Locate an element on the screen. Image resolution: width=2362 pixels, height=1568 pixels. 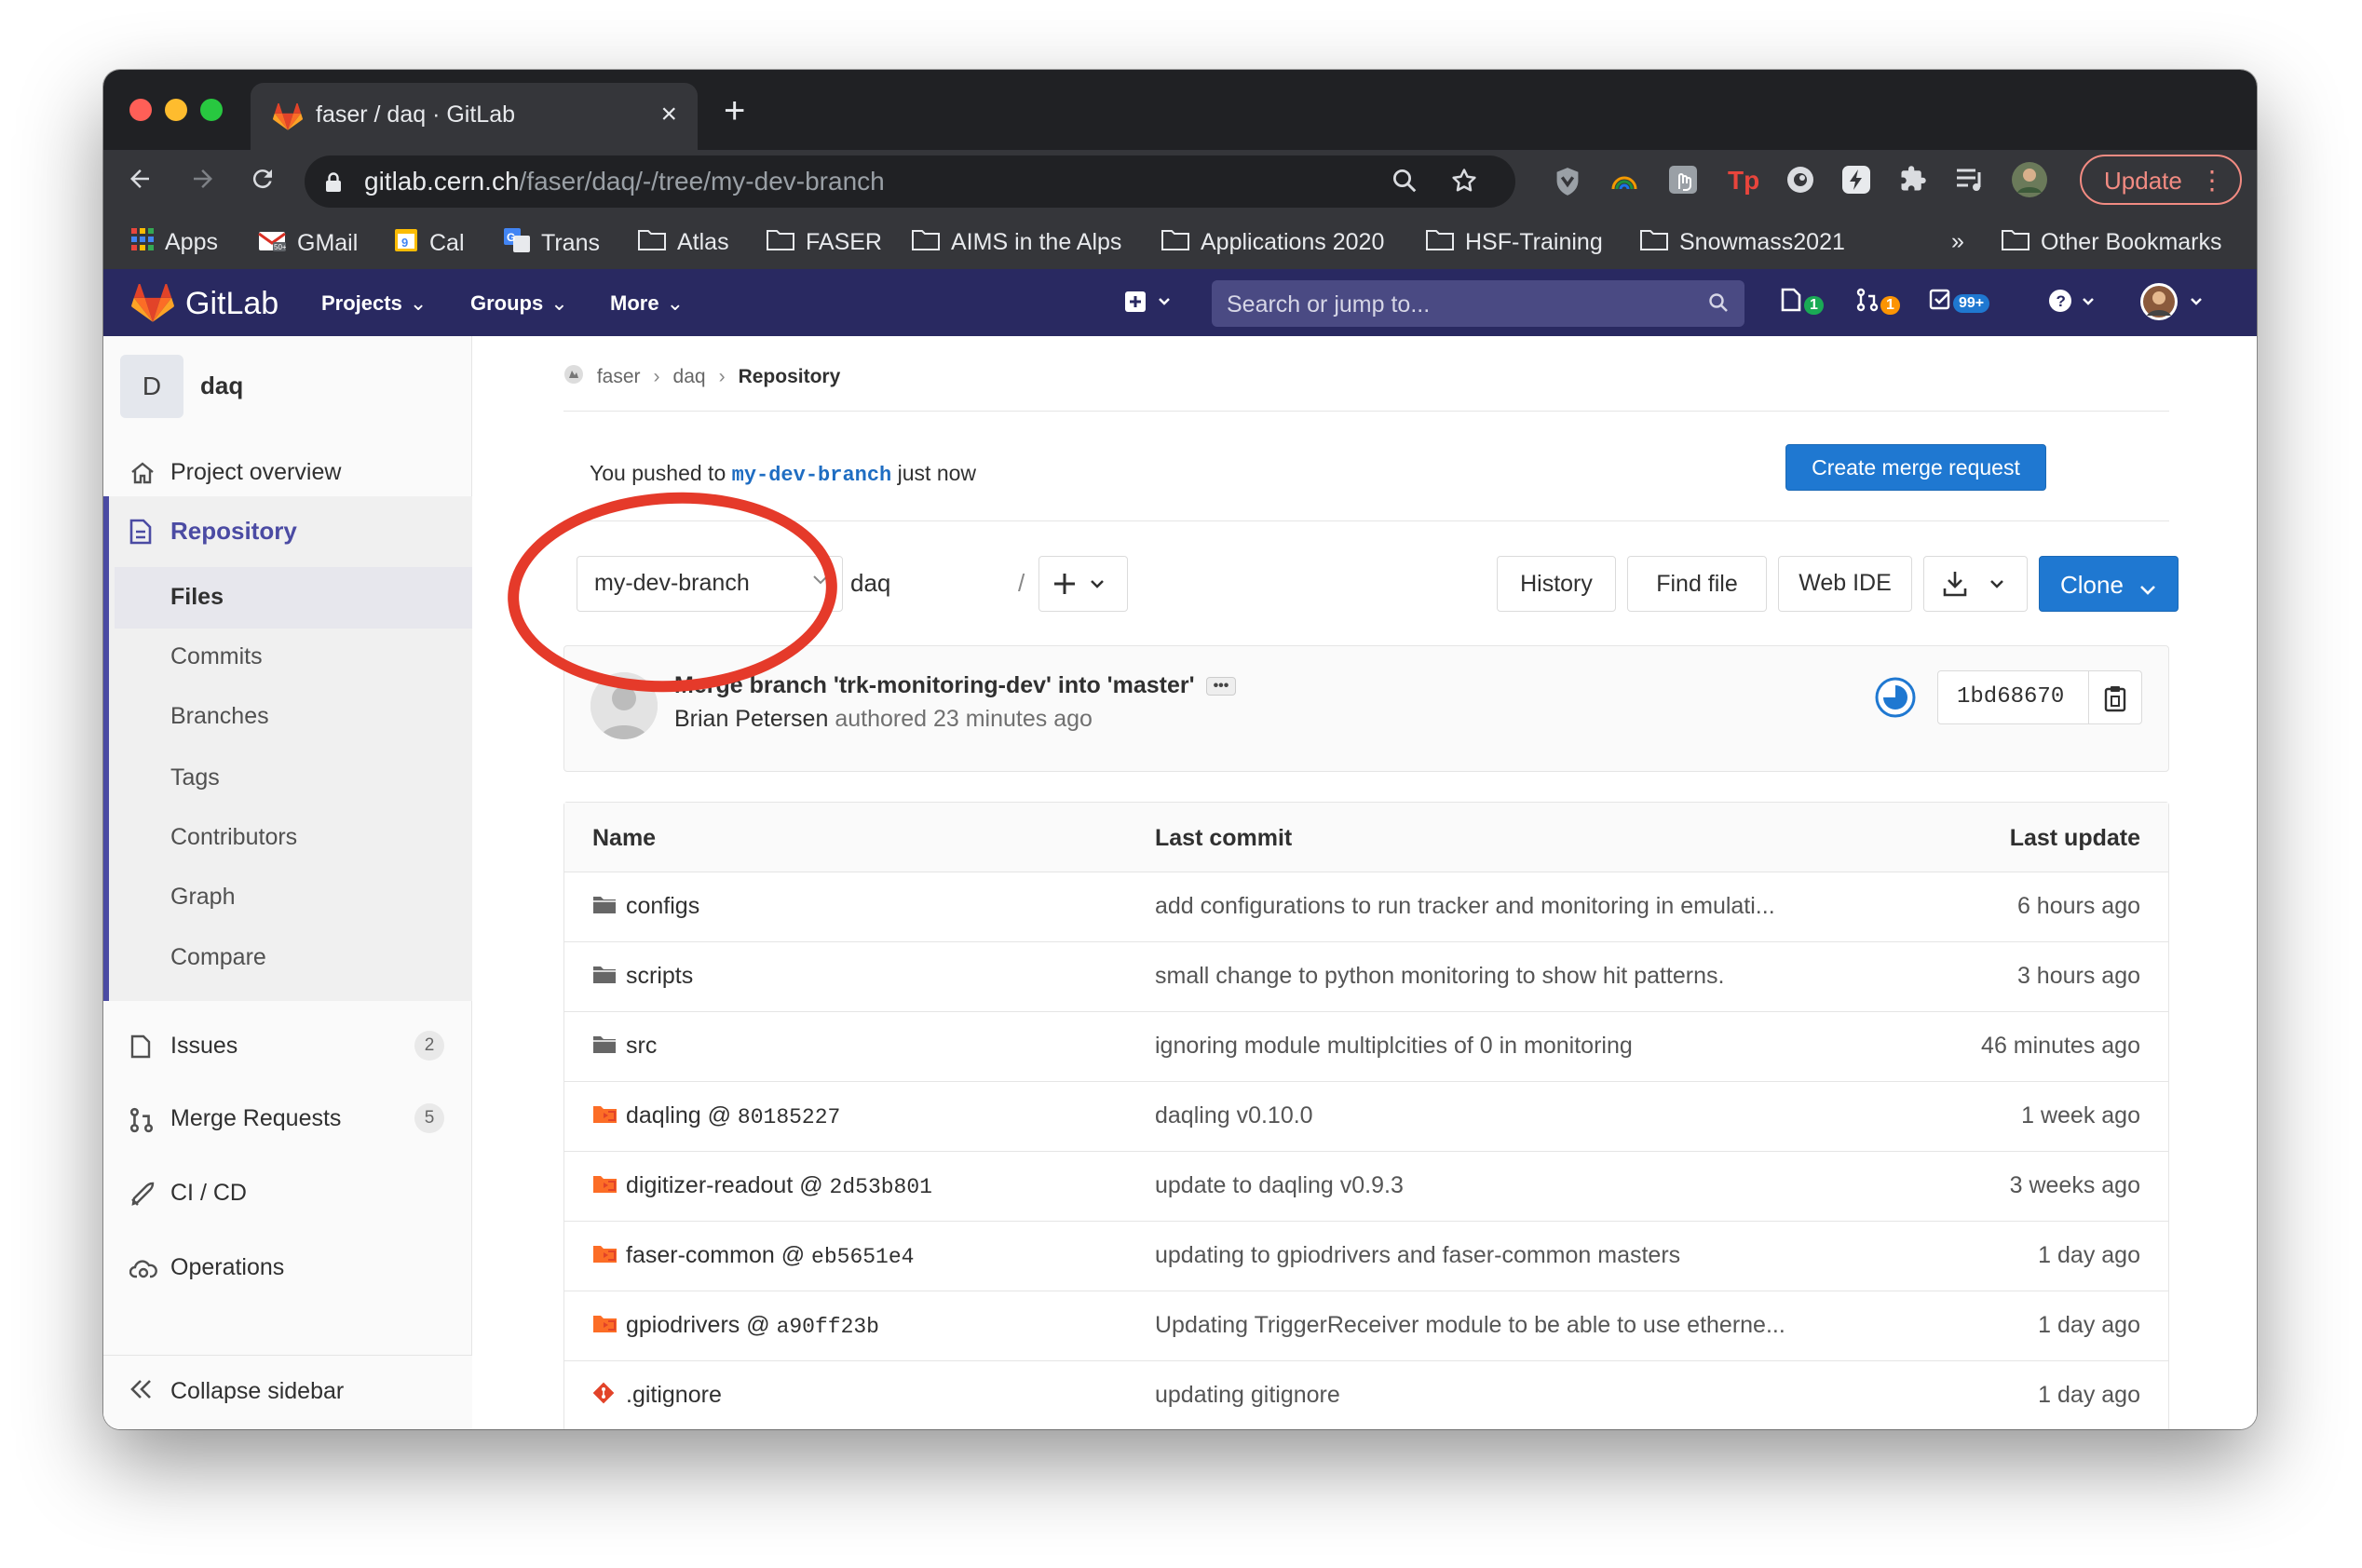
file-name-cell: configs is located at coordinates (645, 907).